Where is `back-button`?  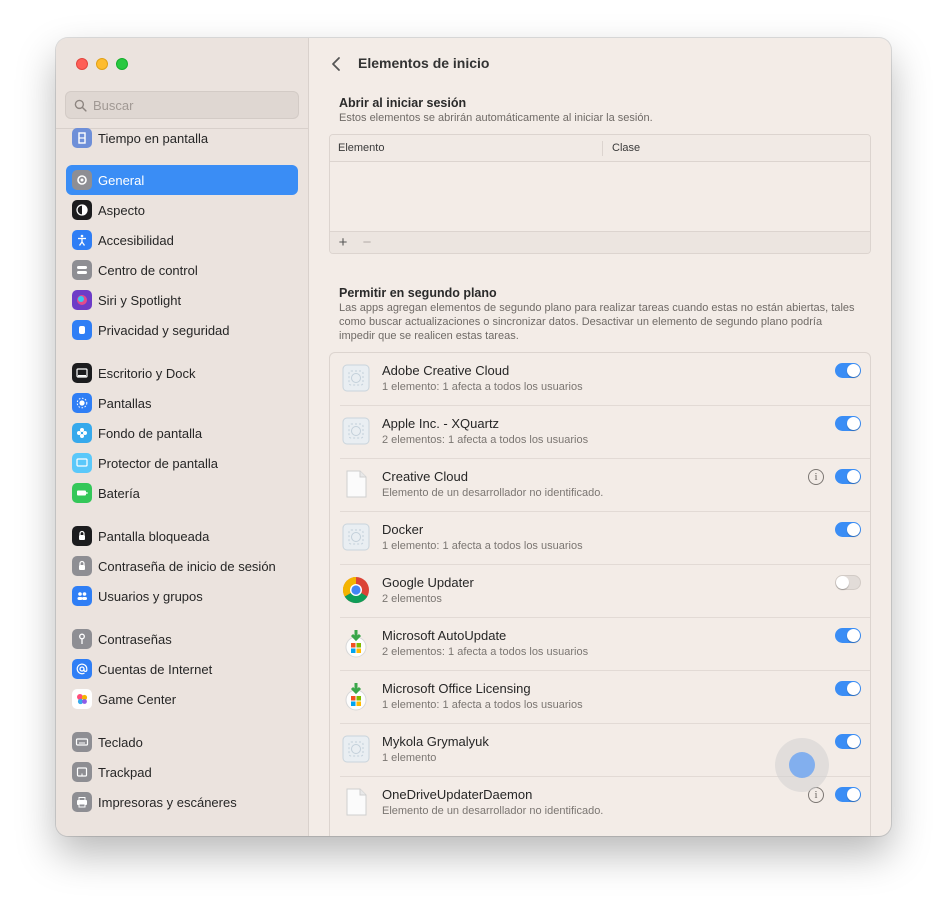 back-button is located at coordinates (336, 64).